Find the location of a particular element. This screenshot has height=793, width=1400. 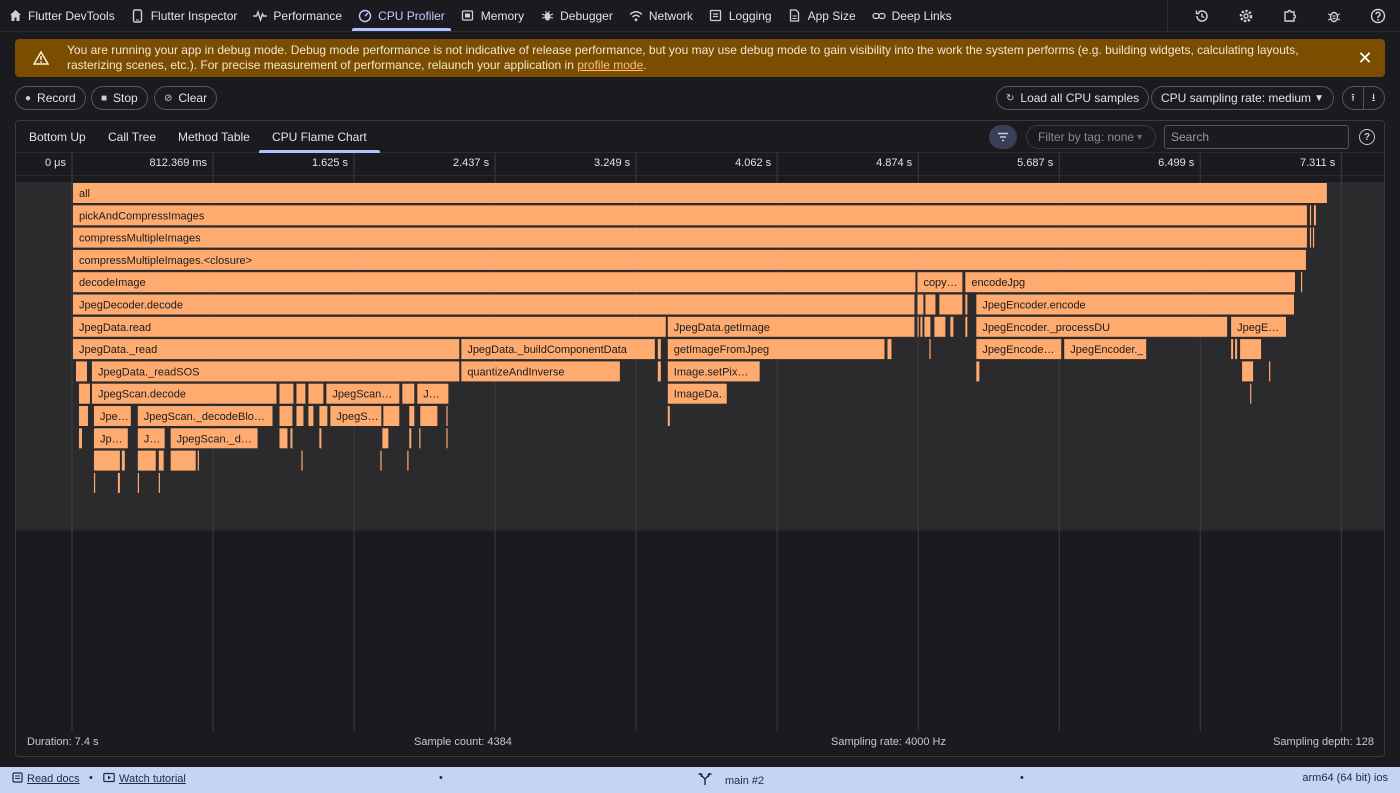

tab-call-tree: Call Tree is located at coordinates (132, 137).